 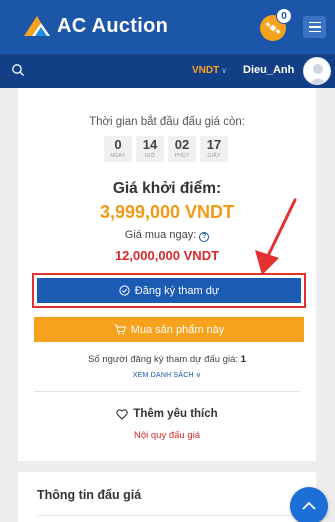 What do you see at coordinates (167, 435) in the screenshot?
I see `auction-rules-link: Nội quy đấu giá` at bounding box center [167, 435].